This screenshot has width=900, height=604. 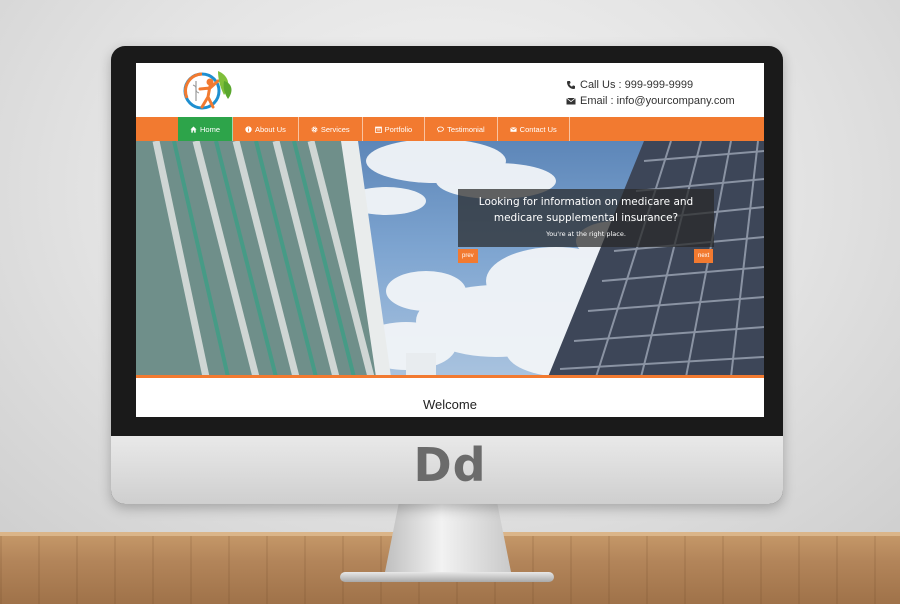 I want to click on slider-prev-button: prev, so click(x=468, y=256).